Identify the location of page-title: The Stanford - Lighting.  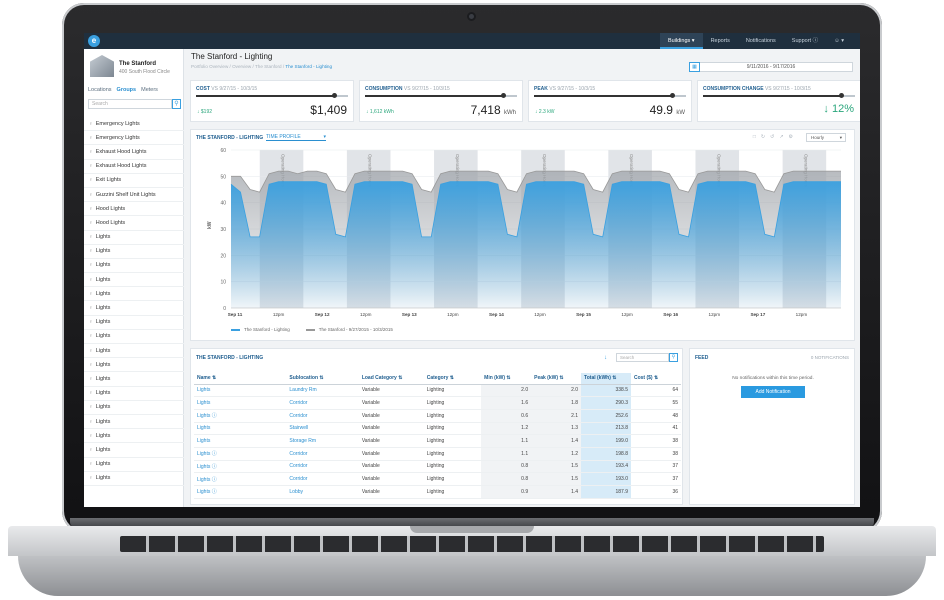
(232, 56).